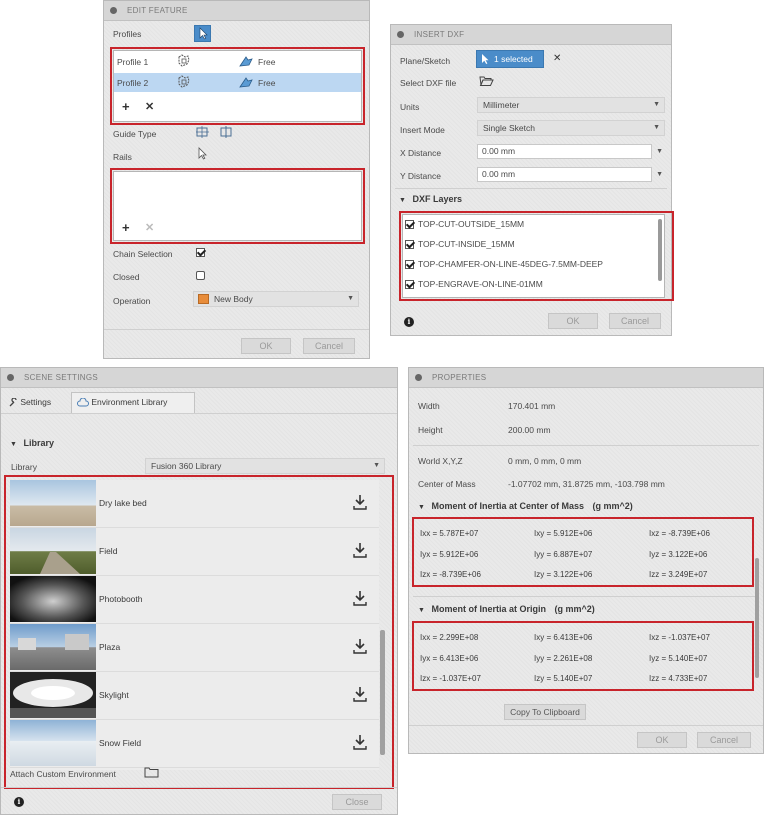 The image size is (767, 819). What do you see at coordinates (226, 132) in the screenshot?
I see `guide-centerline-icon` at bounding box center [226, 132].